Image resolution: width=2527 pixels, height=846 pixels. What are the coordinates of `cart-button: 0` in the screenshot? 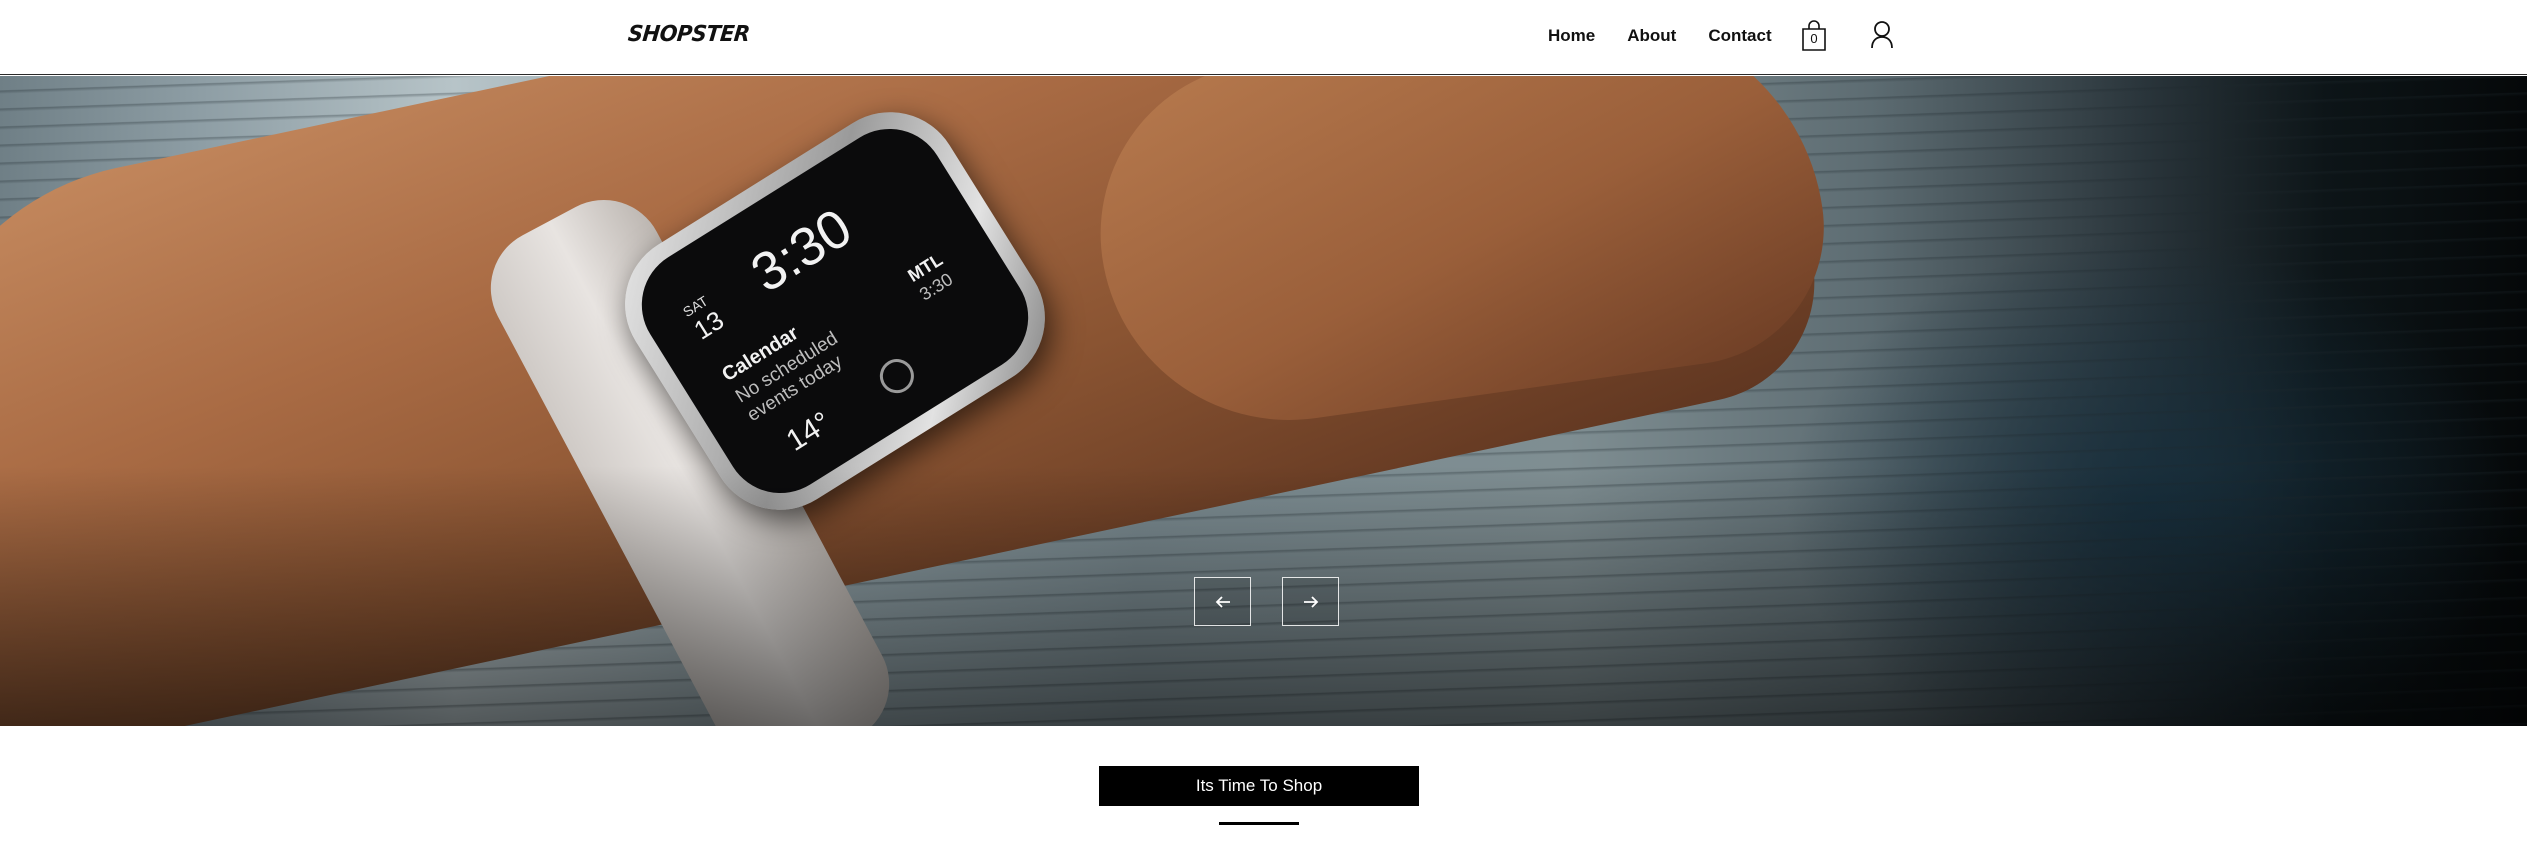 It's located at (1814, 36).